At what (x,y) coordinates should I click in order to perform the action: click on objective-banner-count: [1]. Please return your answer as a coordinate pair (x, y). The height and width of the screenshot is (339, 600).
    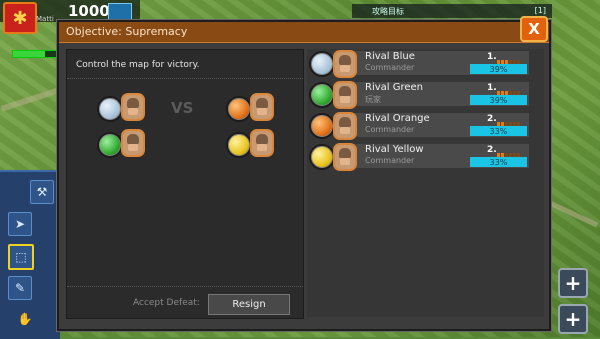
    Looking at the image, I should click on (540, 10).